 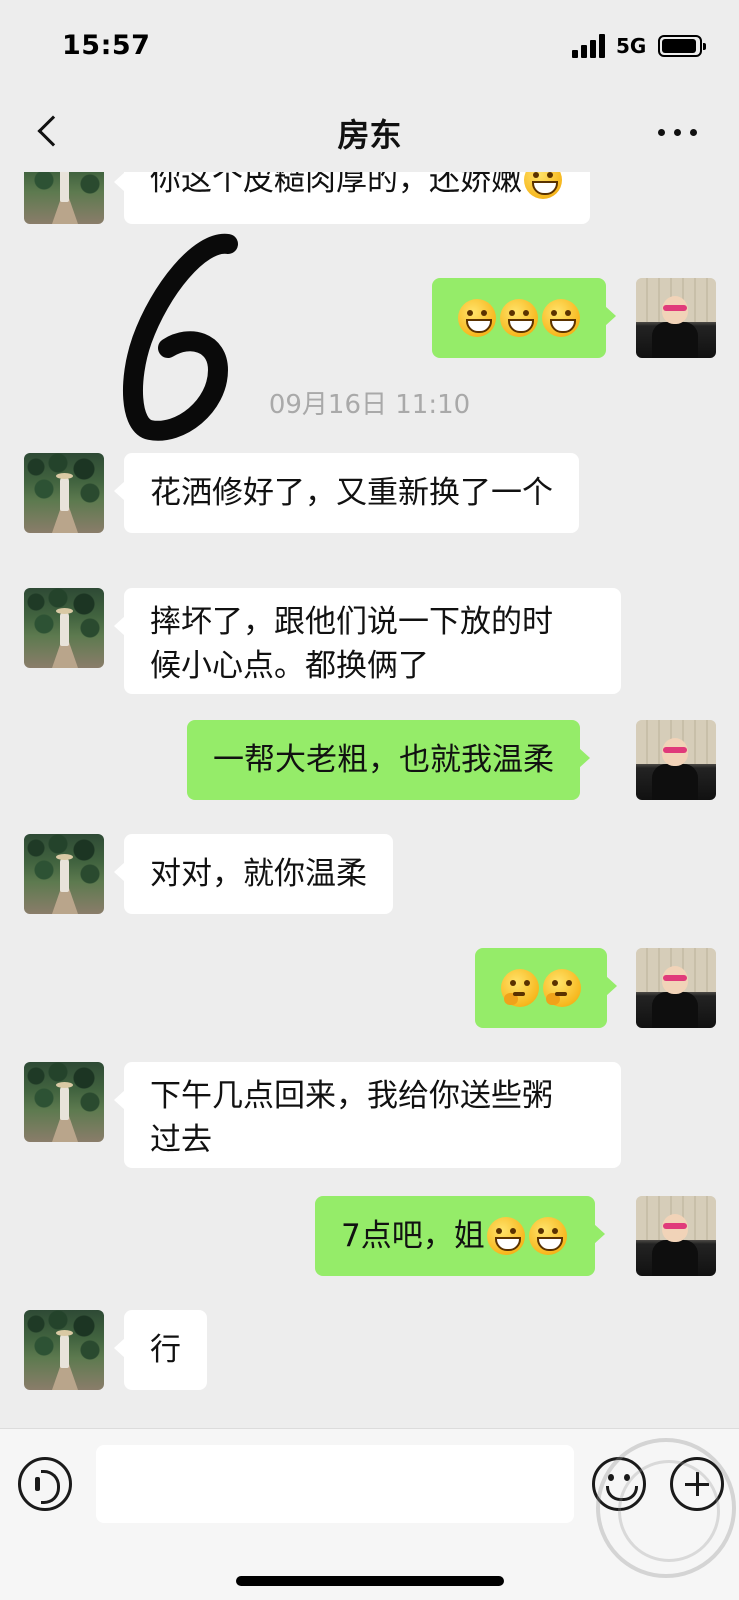 I want to click on voice-icon, so click(x=45, y=1484).